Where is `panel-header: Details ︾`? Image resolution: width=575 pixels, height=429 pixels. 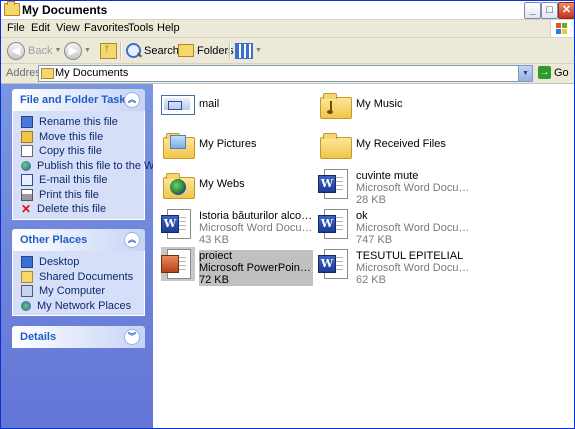 panel-header: Details ︾ is located at coordinates (78, 337).